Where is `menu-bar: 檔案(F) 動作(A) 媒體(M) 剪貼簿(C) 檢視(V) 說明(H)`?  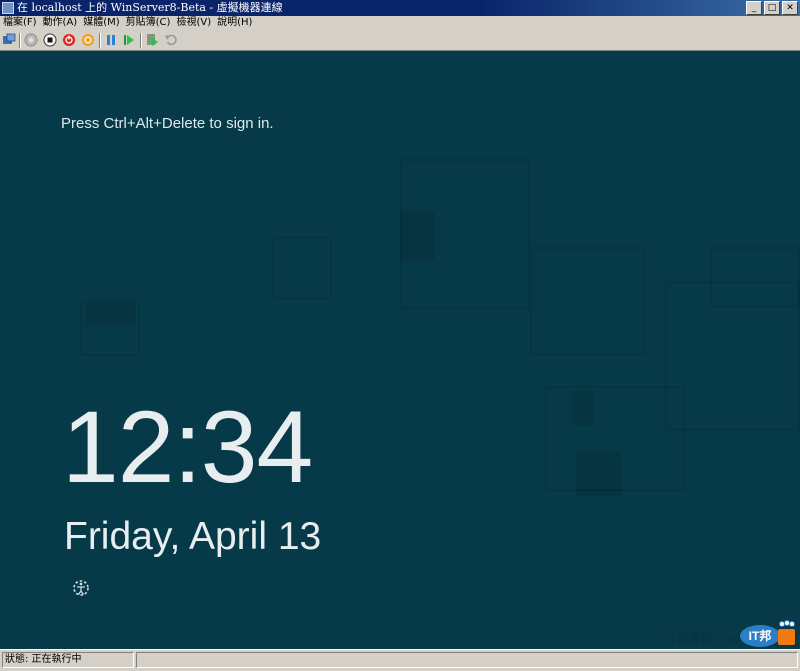
menu-bar: 檔案(F) 動作(A) 媒體(M) 剪貼簿(C) 檢視(V) 說明(H) is located at coordinates (400, 23).